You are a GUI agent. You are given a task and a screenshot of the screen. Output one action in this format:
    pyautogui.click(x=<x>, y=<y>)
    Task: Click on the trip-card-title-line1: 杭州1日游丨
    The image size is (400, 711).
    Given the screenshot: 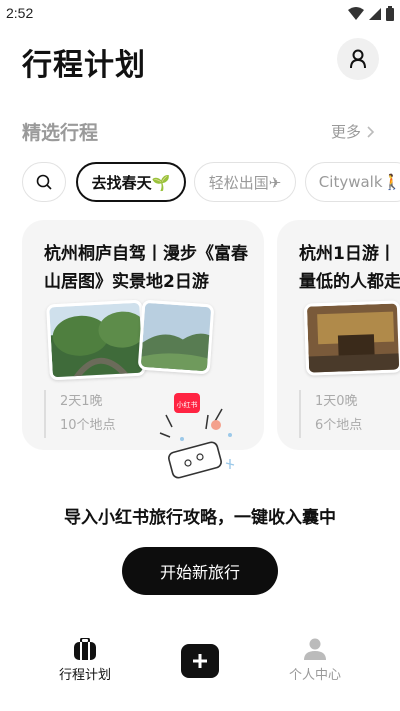 What is the action you would take?
    pyautogui.click(x=347, y=254)
    